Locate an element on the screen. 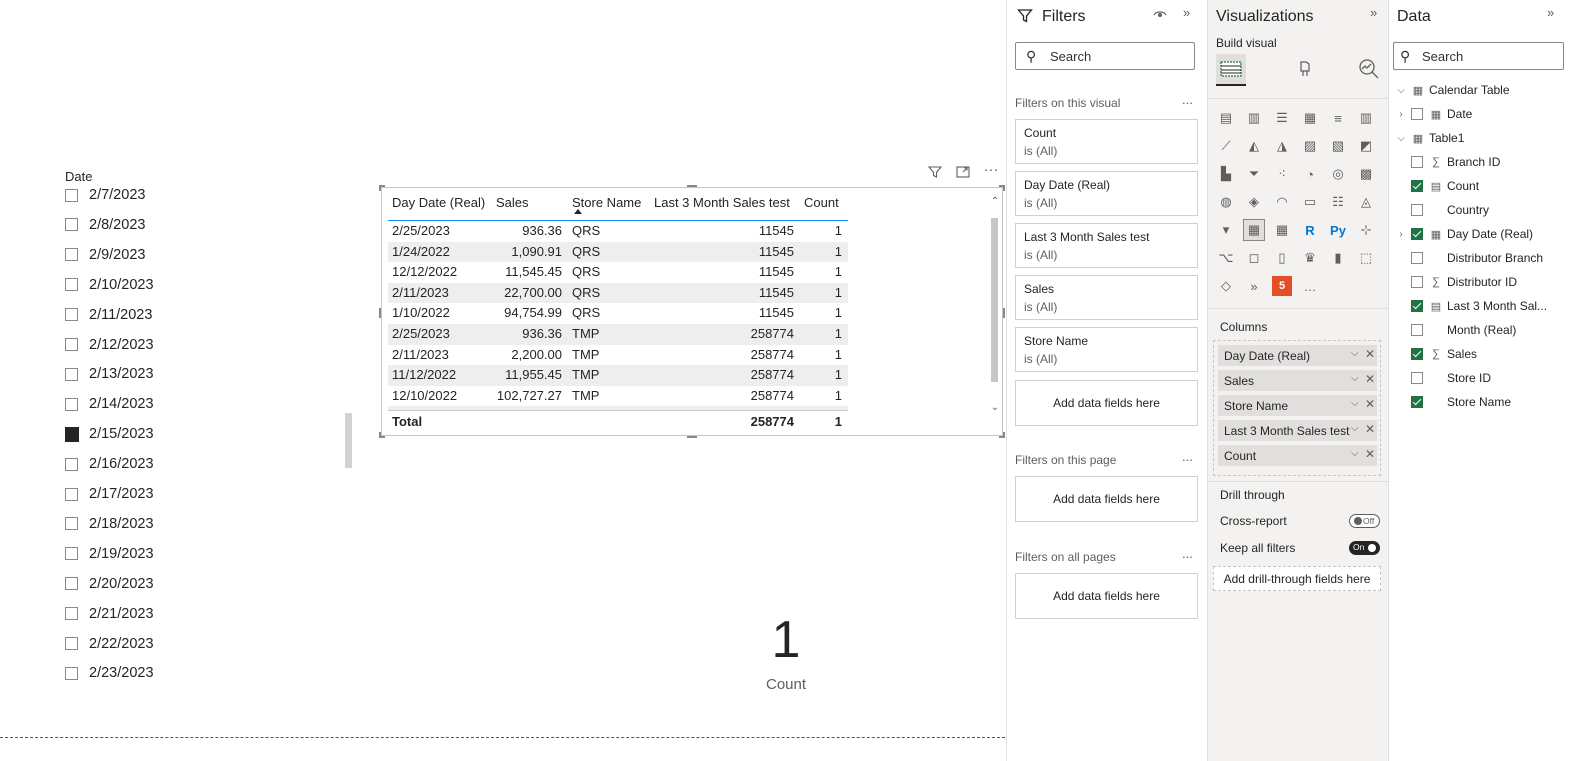 Image resolution: width=1569 pixels, height=761 pixels. column-header-store-name: Store Name is located at coordinates (606, 202).